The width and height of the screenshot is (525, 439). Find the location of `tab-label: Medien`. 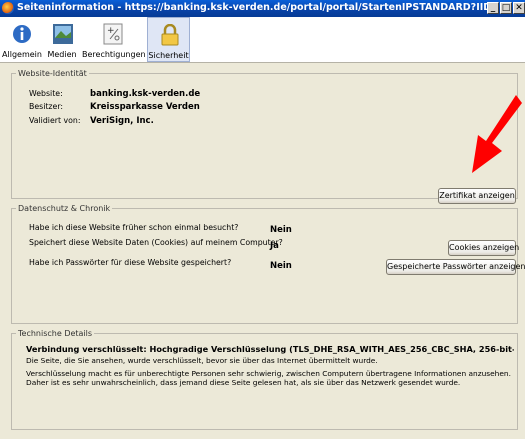

tab-label: Medien is located at coordinates (62, 54).